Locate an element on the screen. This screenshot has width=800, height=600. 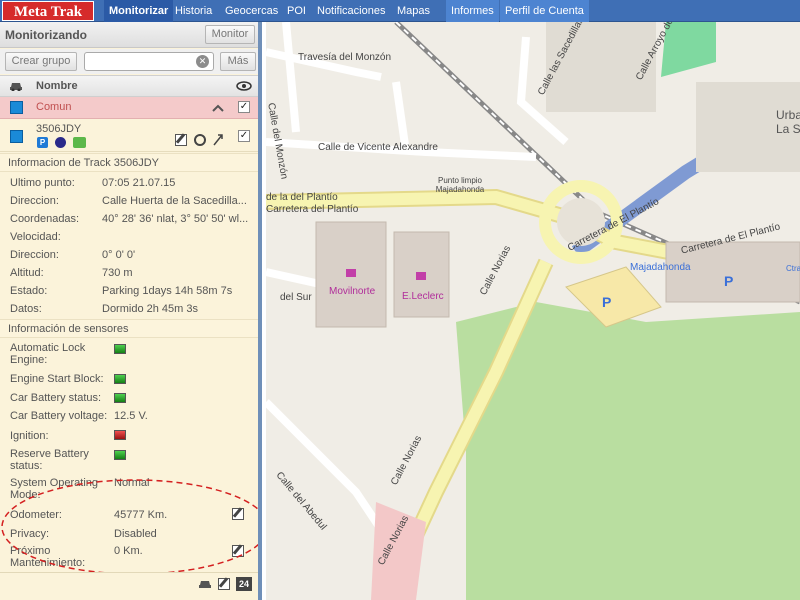
nav-historia: Historia is located at coordinates (193, 11).